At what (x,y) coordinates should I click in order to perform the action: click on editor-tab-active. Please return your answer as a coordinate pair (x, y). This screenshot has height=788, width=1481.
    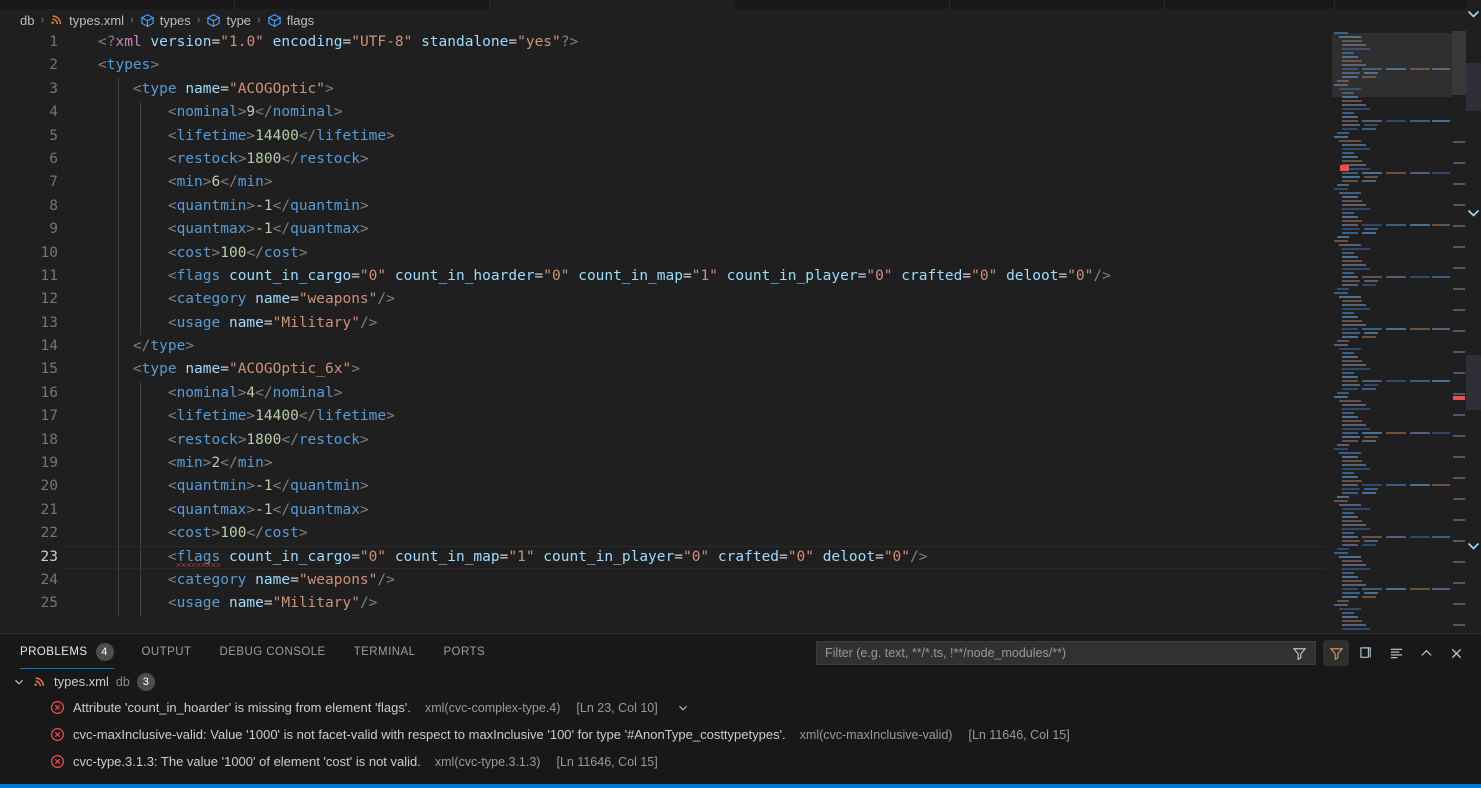
    Looking at the image, I should click on (612, 4).